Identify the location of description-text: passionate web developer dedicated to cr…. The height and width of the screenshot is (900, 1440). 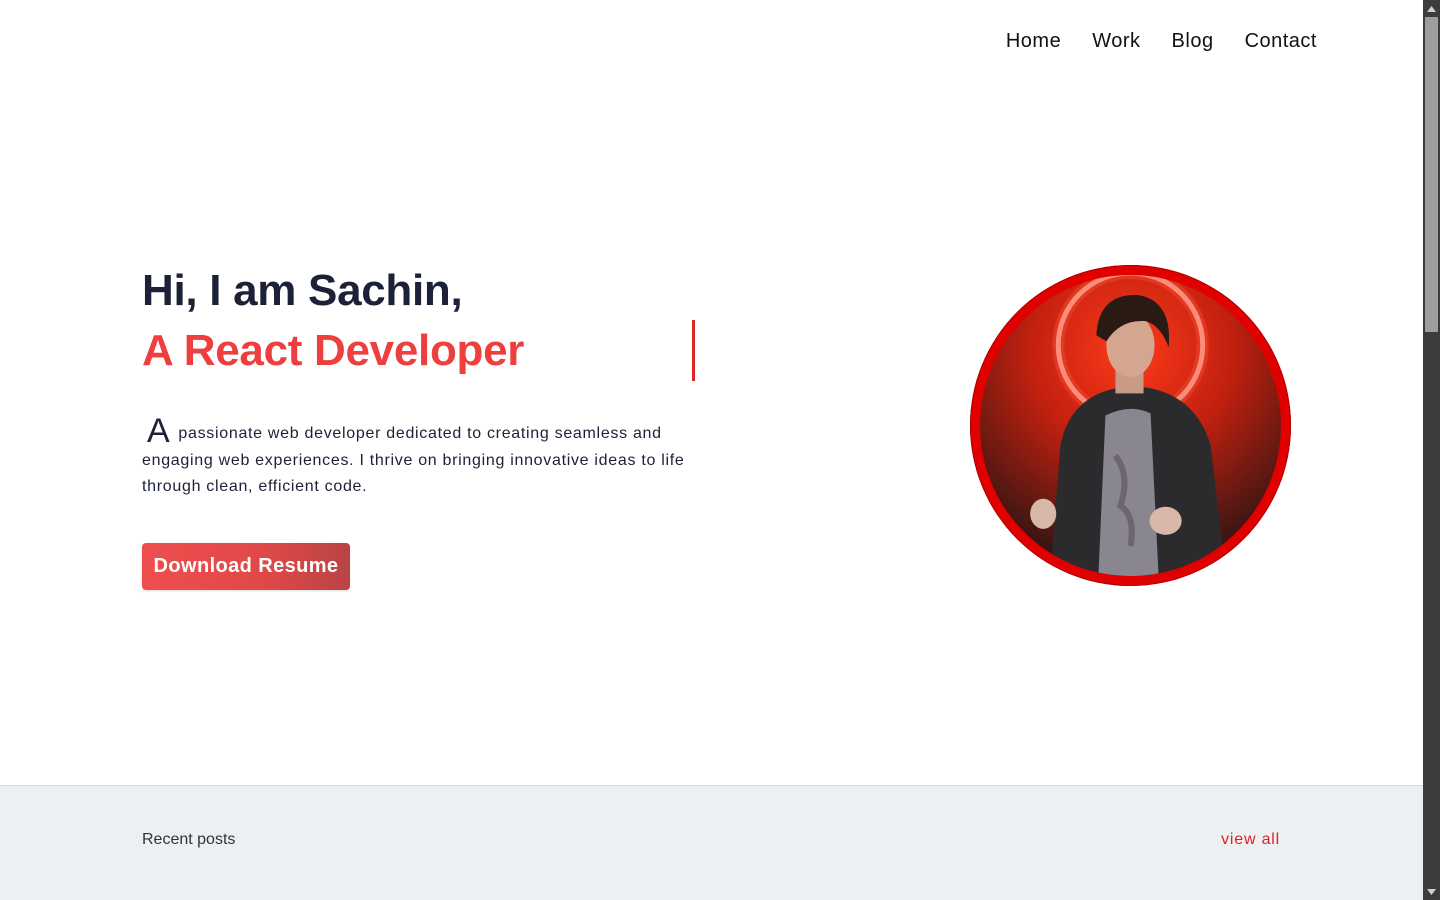
(413, 460).